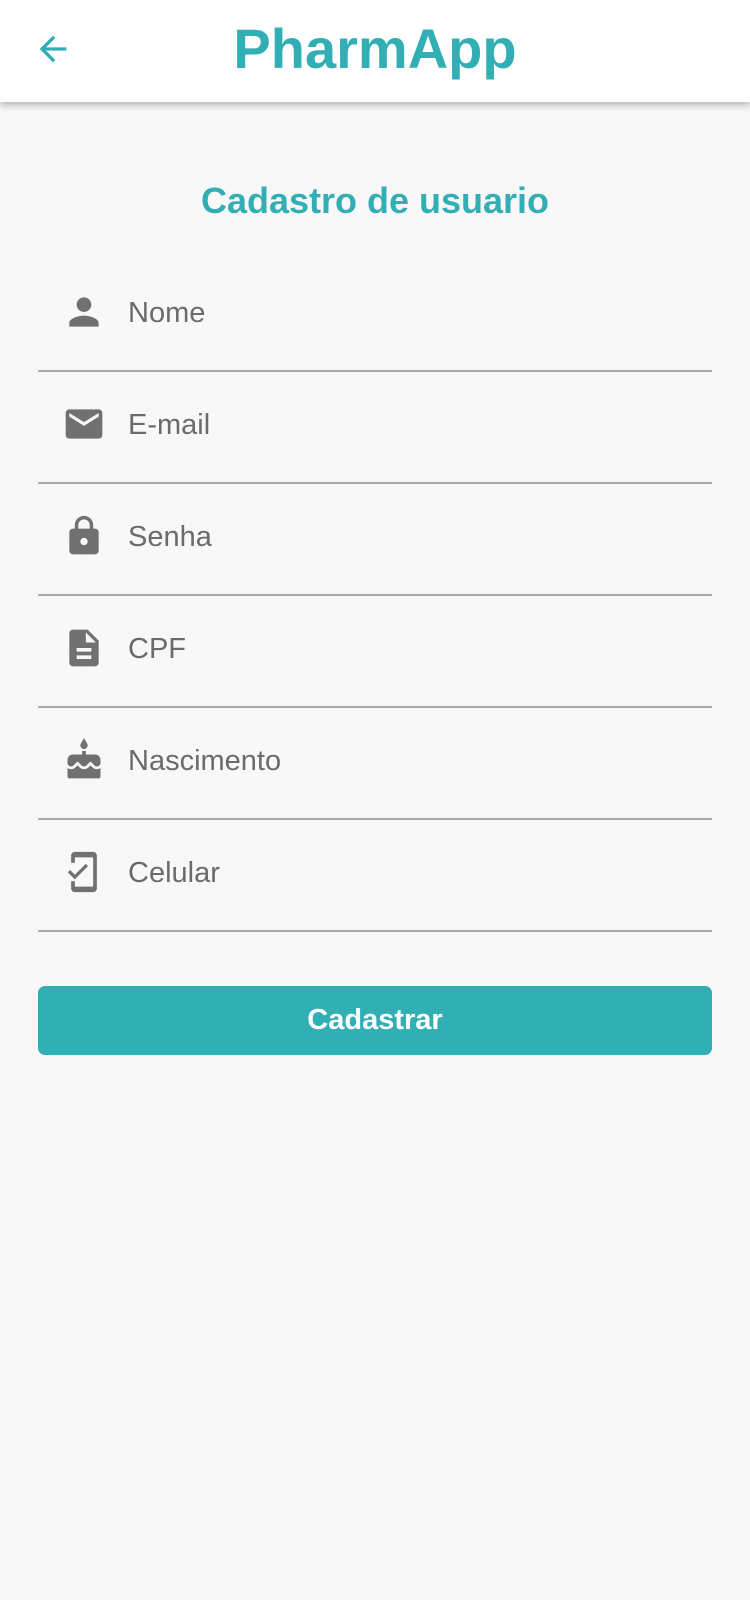  I want to click on cpf-field, so click(375, 652).